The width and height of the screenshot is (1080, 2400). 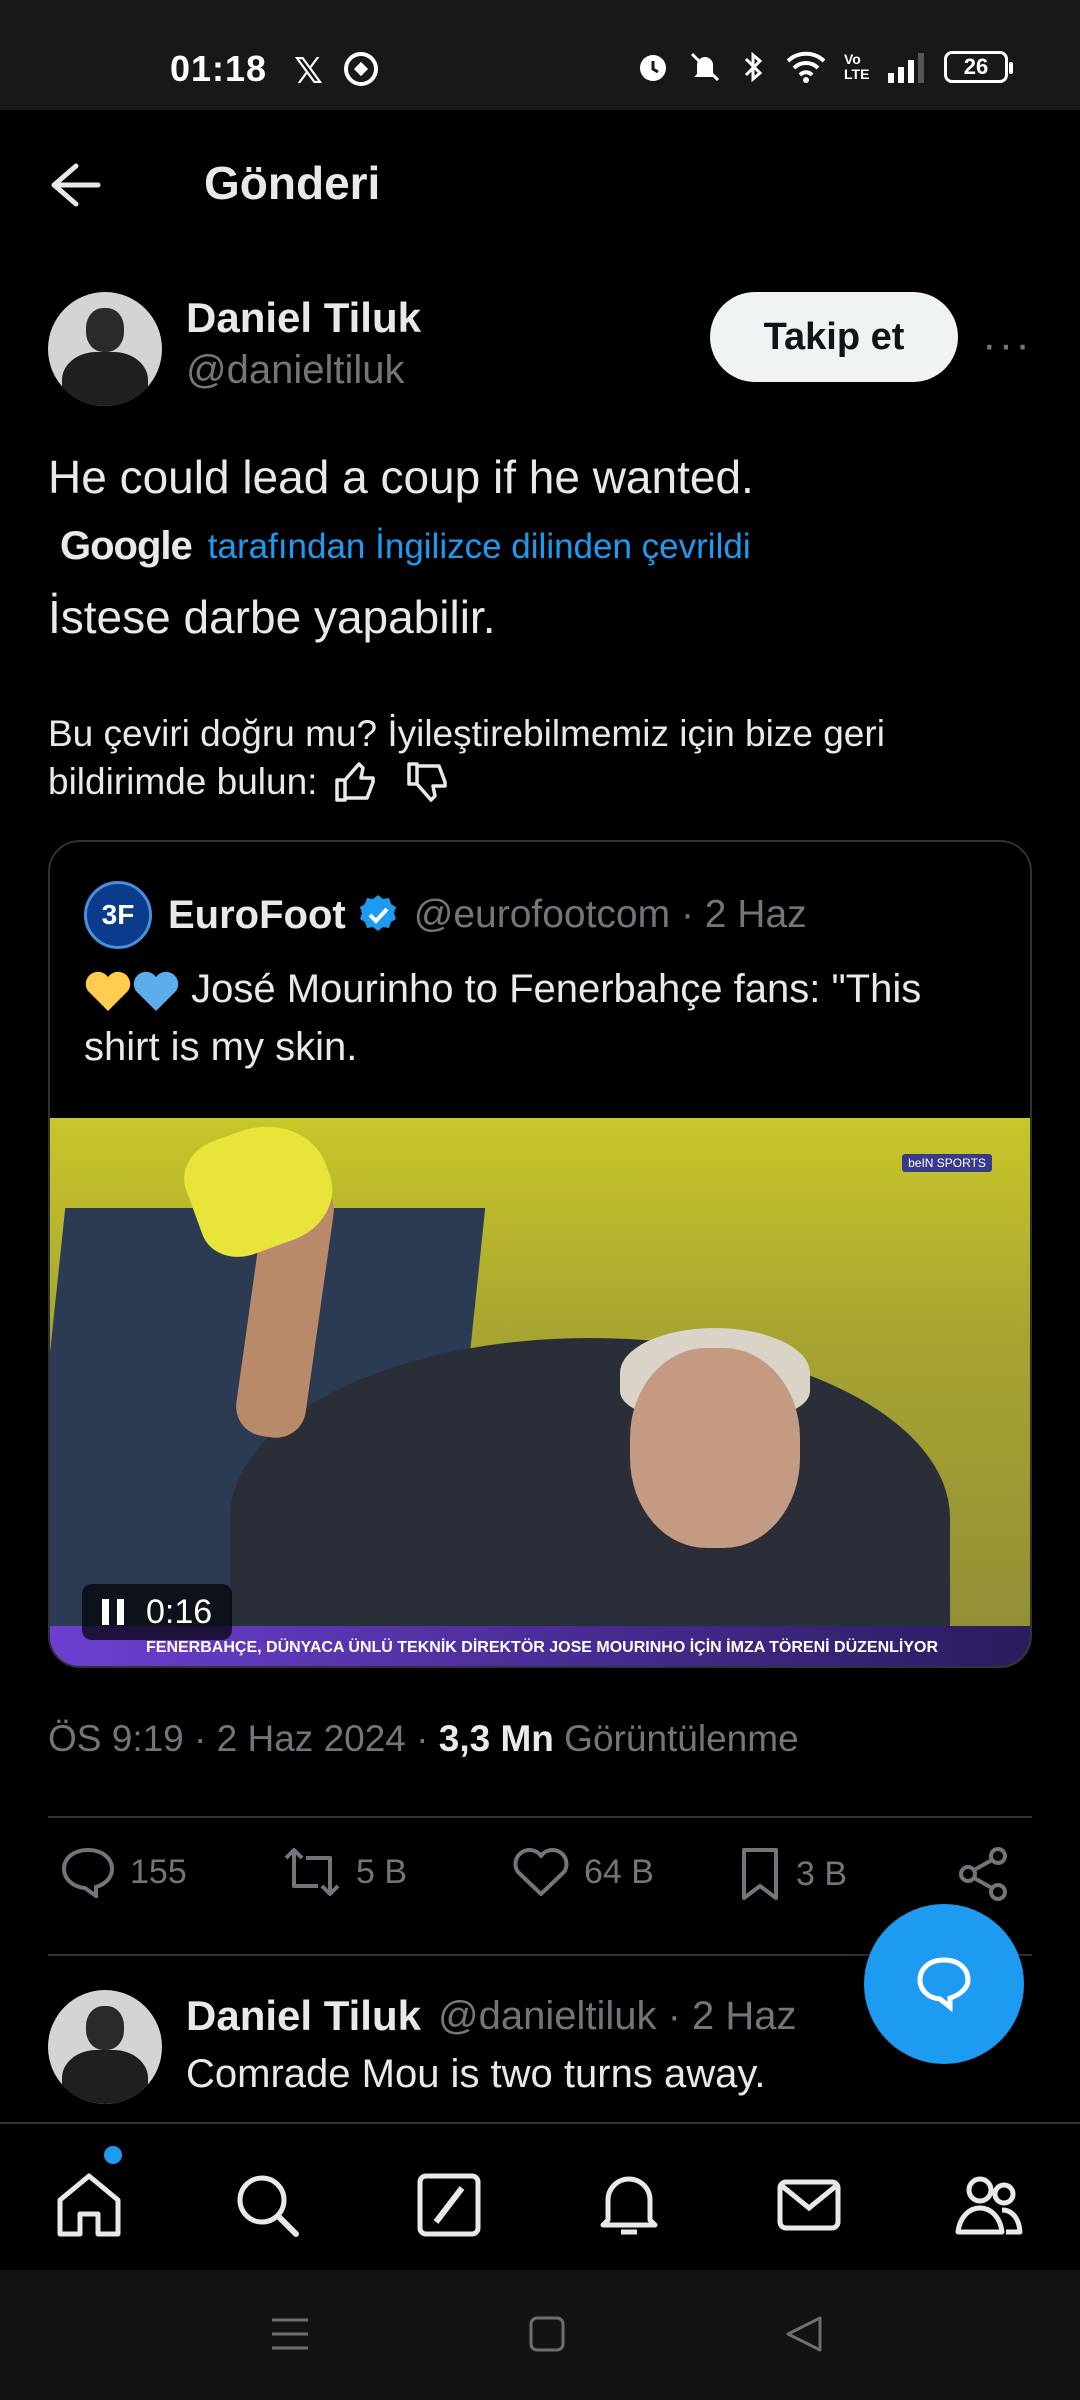 I want to click on page-title: Gönderi, so click(x=292, y=183).